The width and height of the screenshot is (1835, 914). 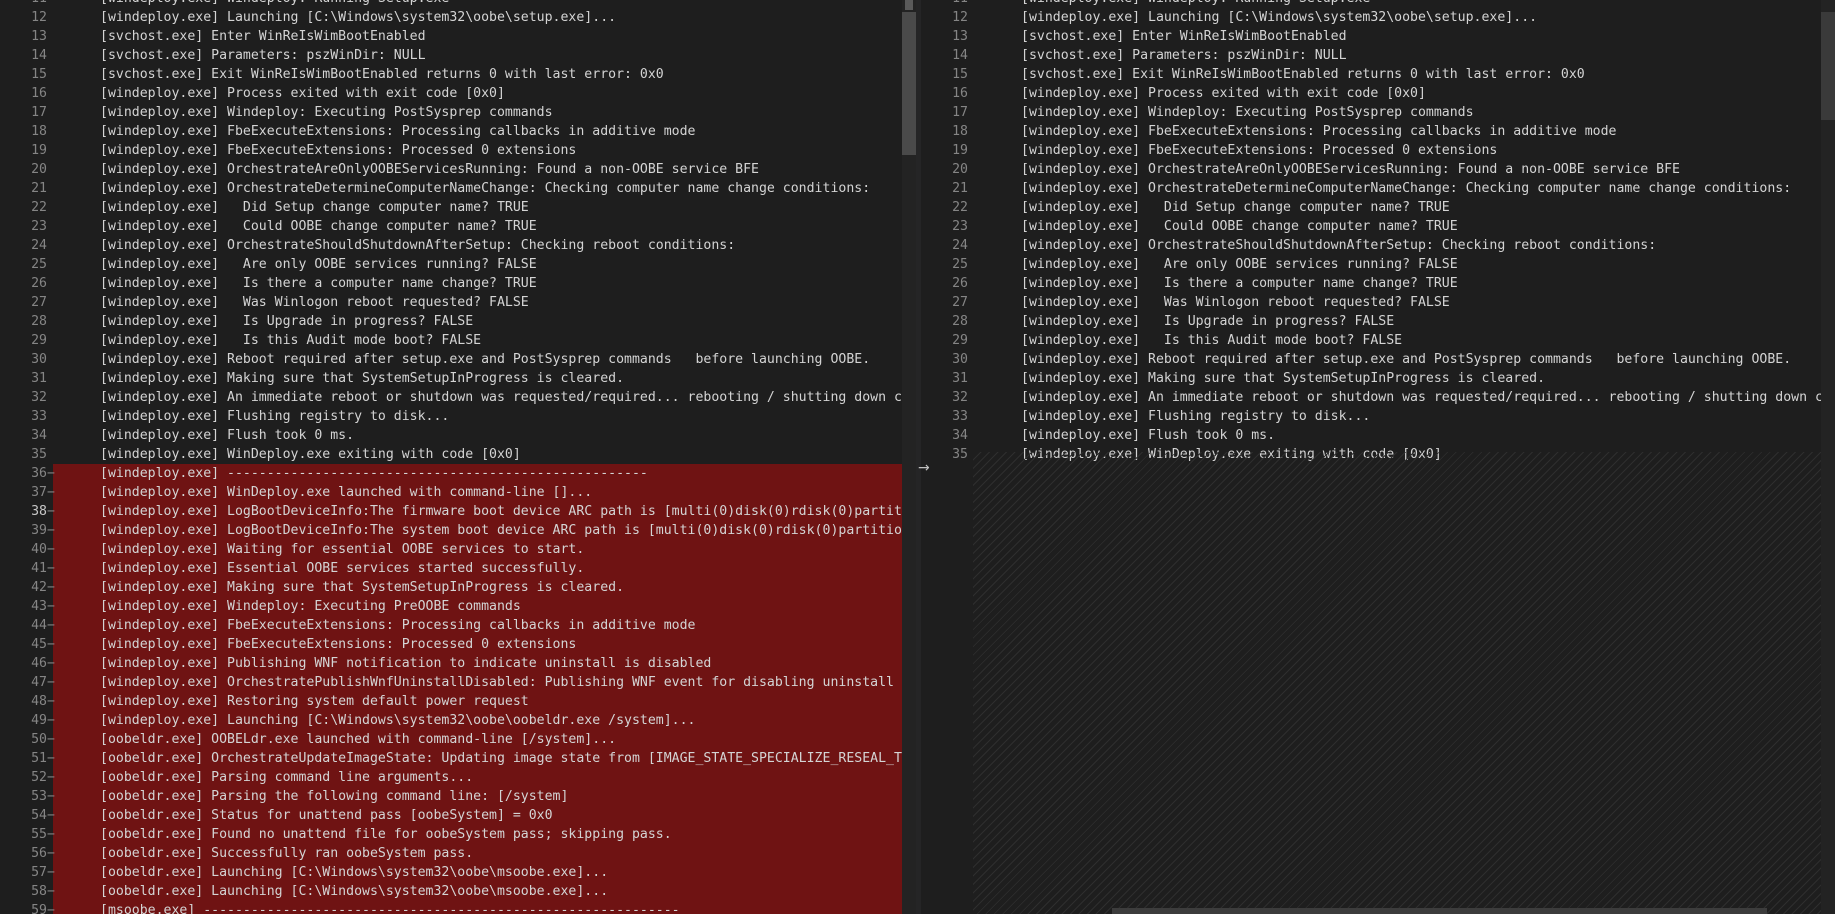 I want to click on right-scrollbar-thumb, so click(x=1828, y=66).